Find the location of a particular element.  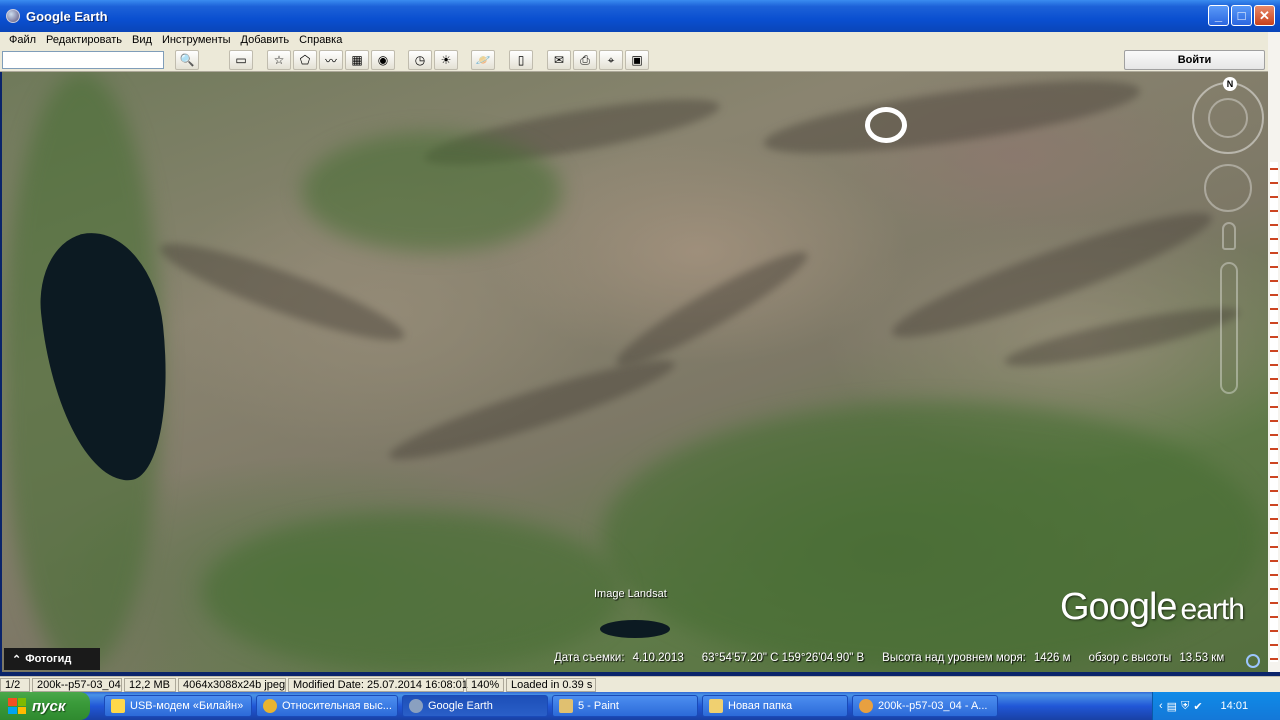

task-label: 5 - Paint is located at coordinates (598, 706).